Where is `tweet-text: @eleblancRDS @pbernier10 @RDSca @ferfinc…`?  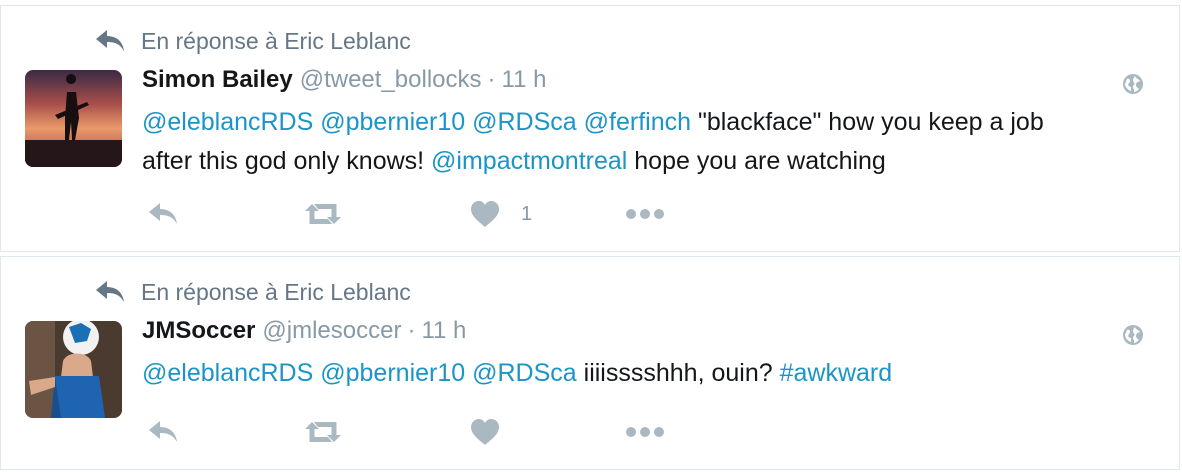
tweet-text: @eleblancRDS @pbernier10 @RDSca @ferfinc… is located at coordinates (652, 142).